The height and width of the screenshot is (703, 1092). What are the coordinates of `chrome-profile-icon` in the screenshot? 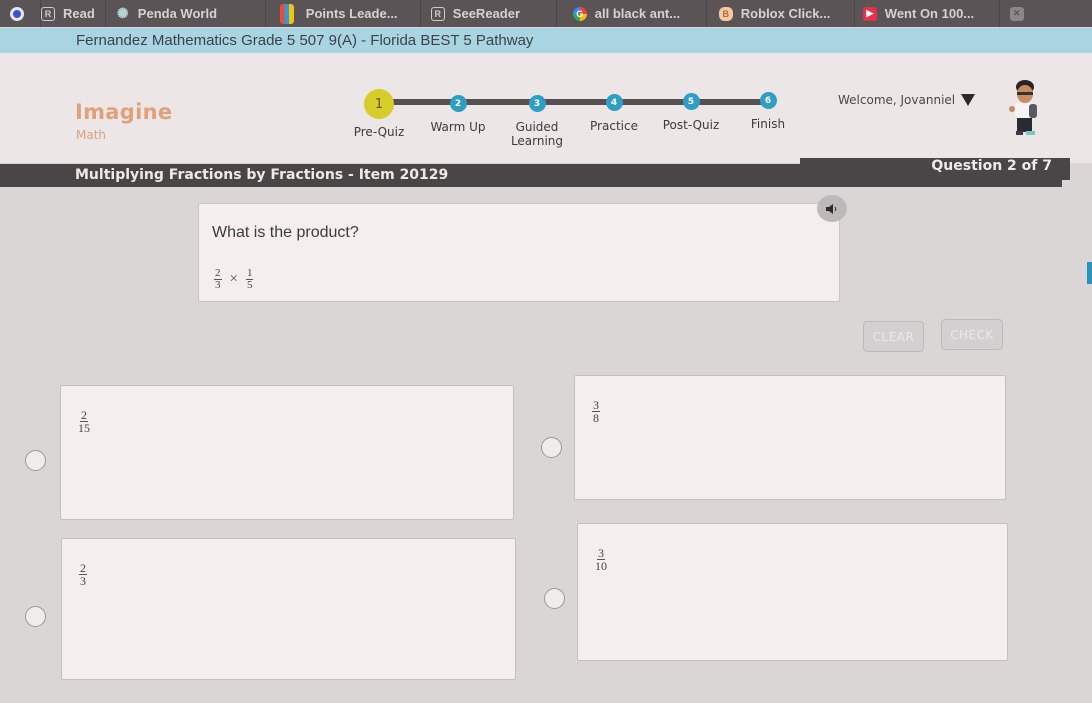 It's located at (17, 13).